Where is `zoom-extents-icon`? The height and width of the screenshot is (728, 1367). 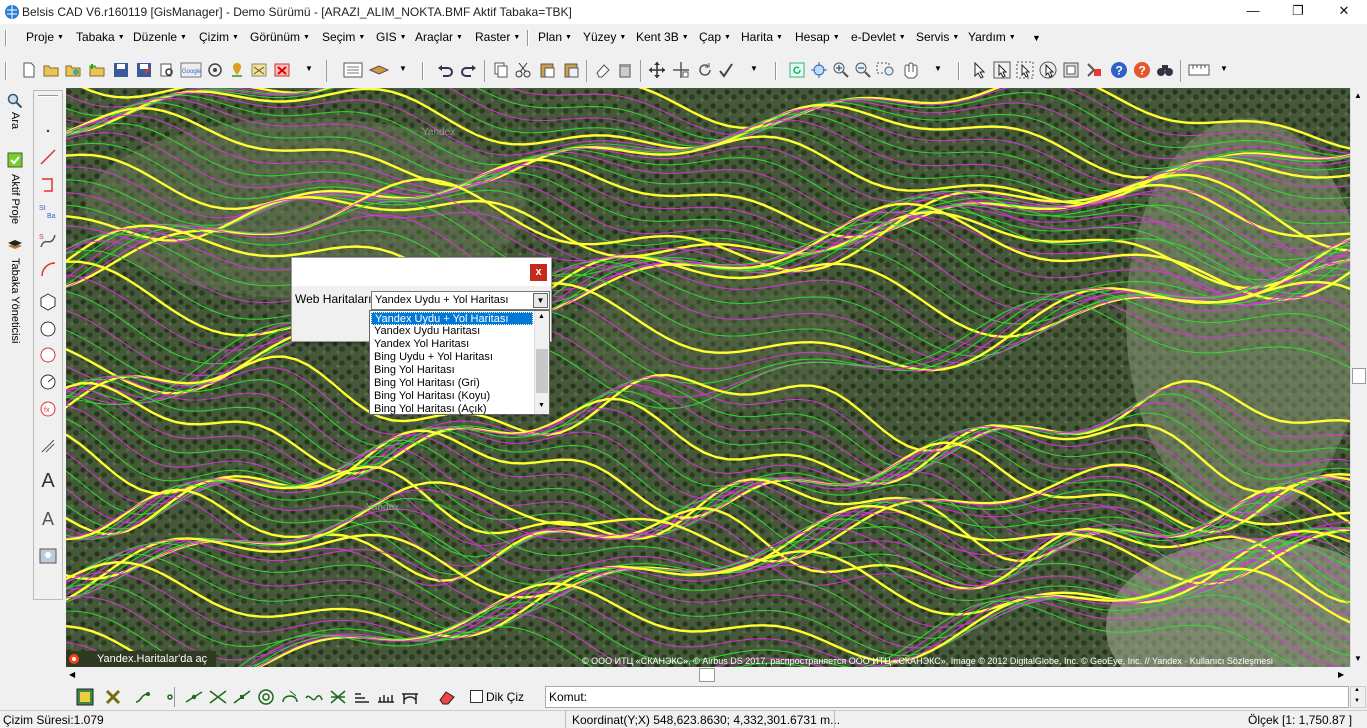
zoom-extents-icon is located at coordinates (819, 70).